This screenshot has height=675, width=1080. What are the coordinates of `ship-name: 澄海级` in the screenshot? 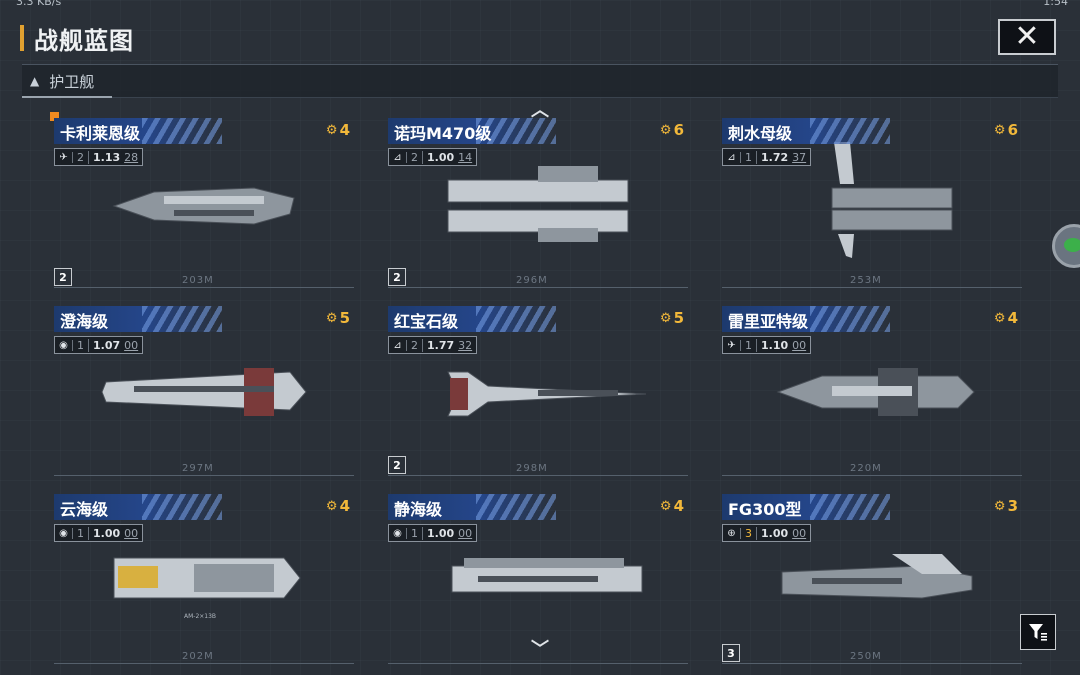 It's located at (84, 321).